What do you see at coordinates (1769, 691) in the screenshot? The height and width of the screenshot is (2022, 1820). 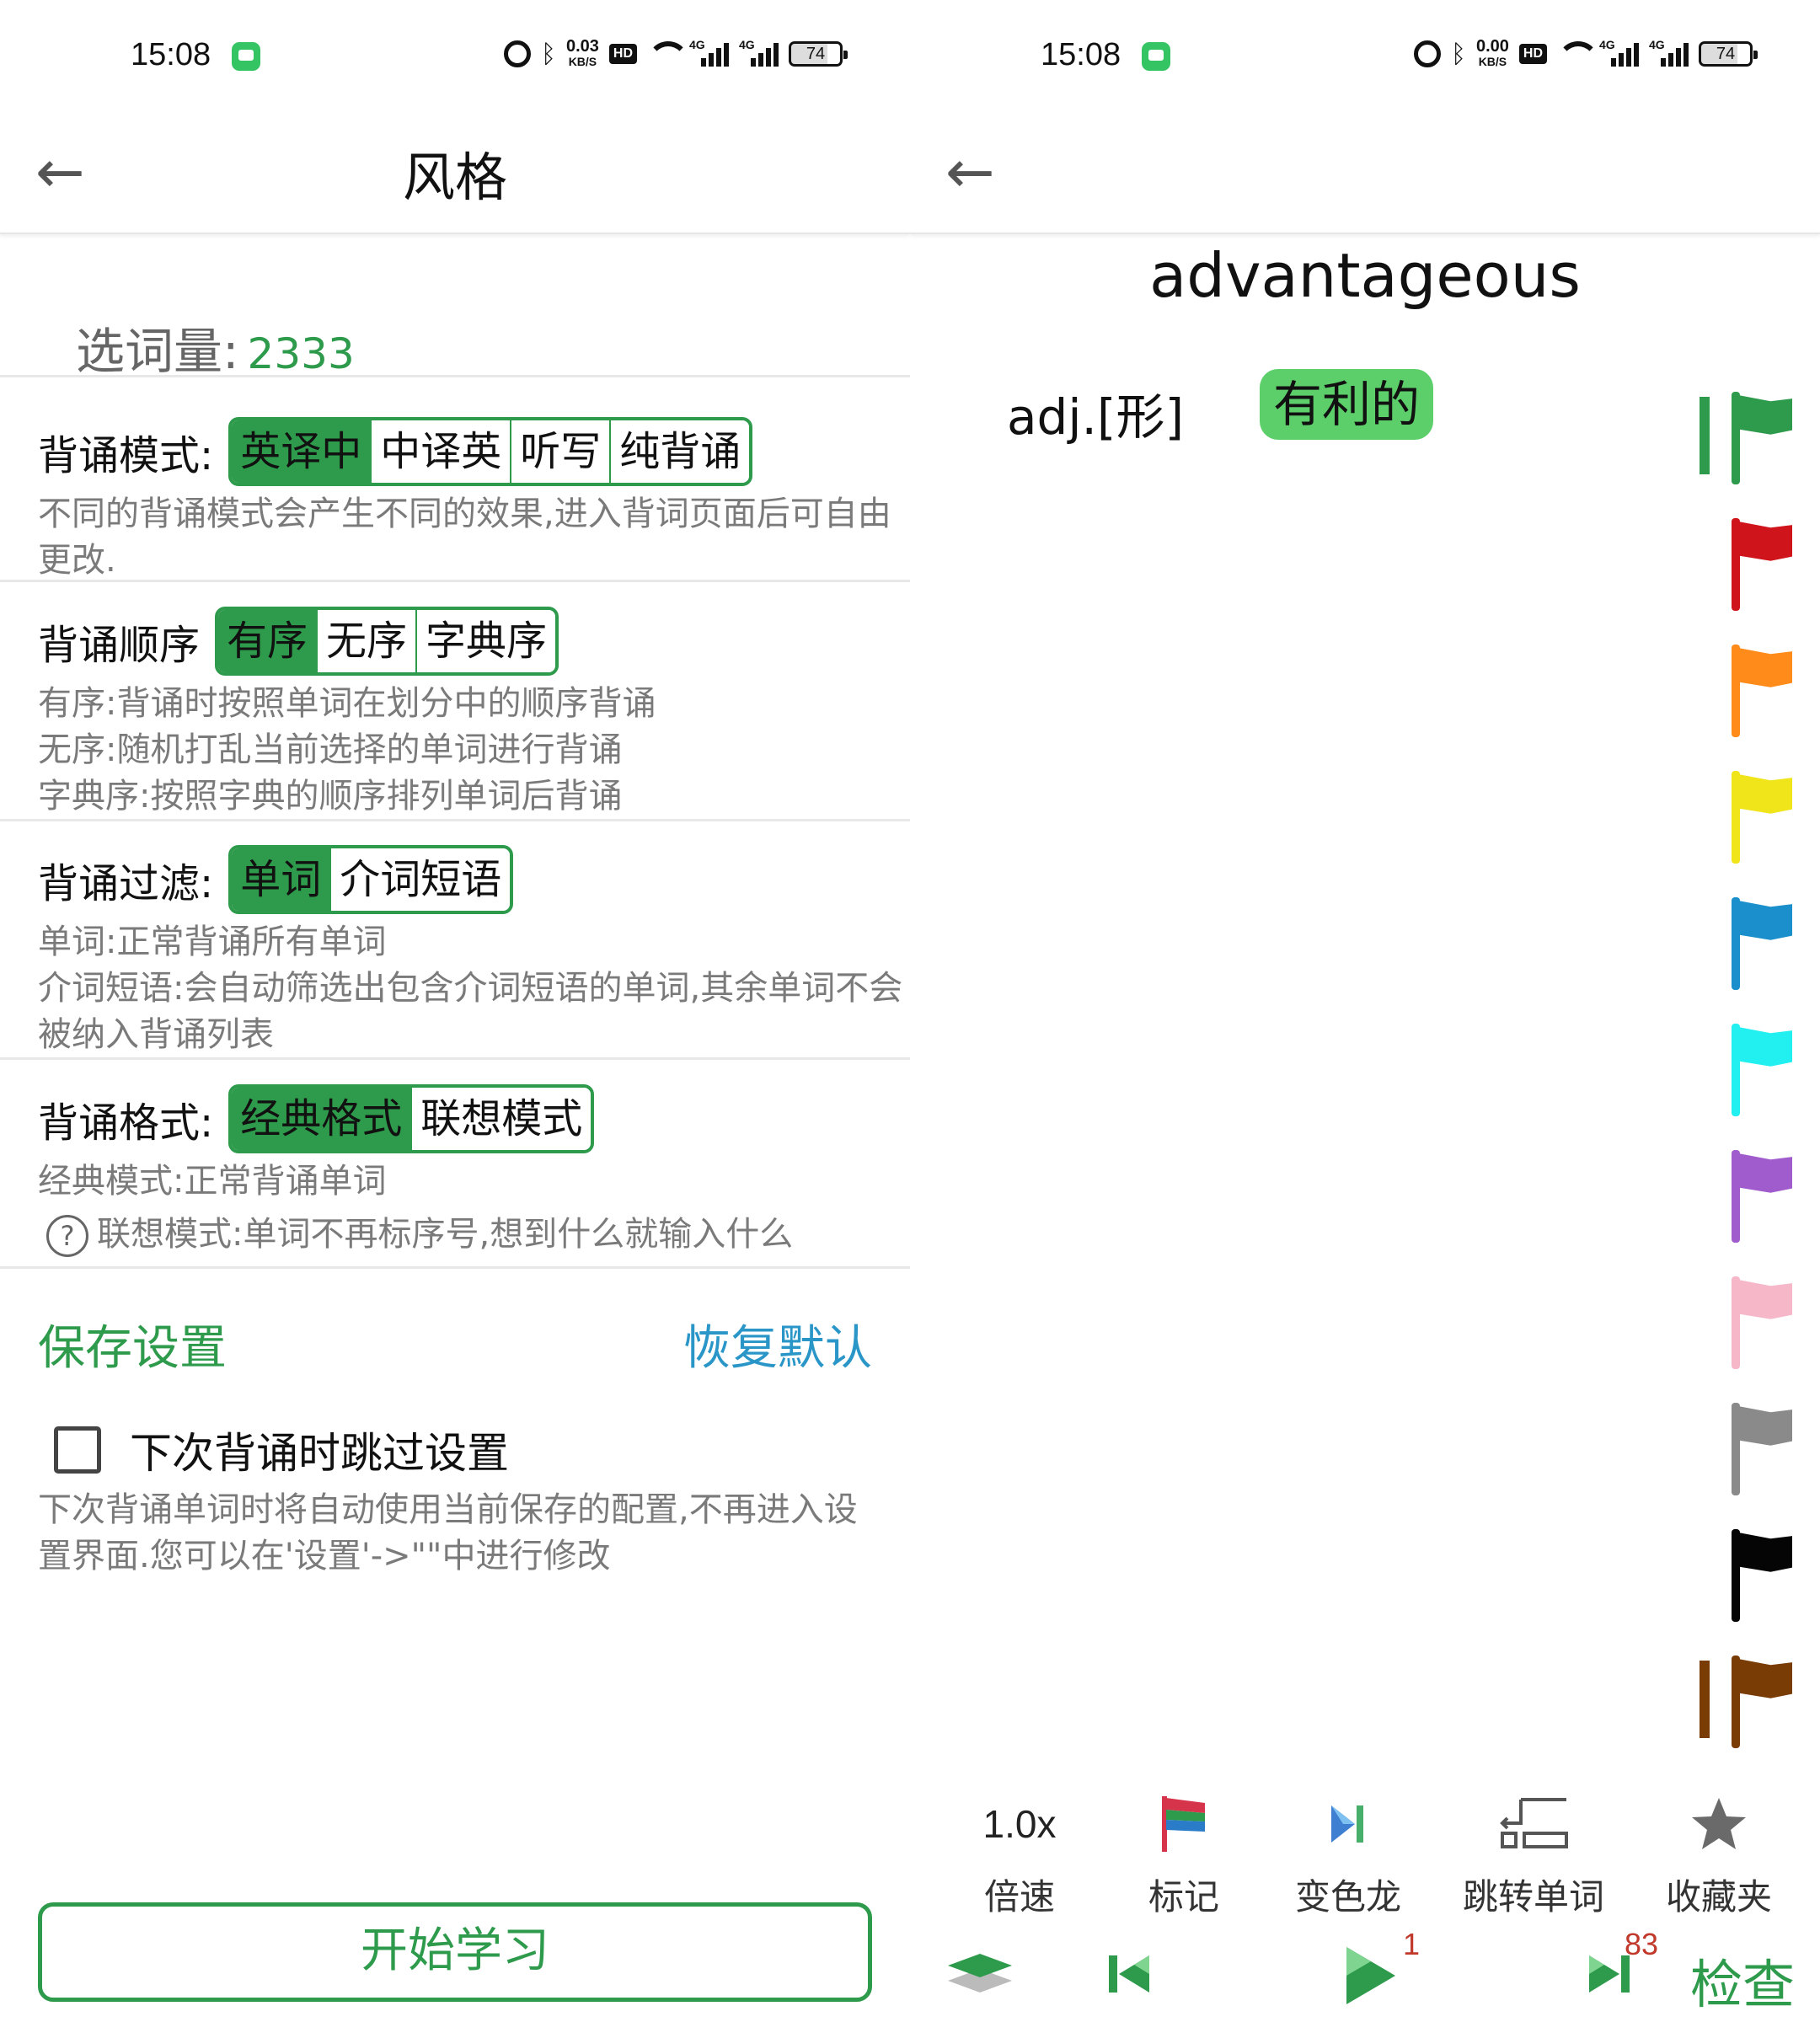 I see `orange-flag-icon` at bounding box center [1769, 691].